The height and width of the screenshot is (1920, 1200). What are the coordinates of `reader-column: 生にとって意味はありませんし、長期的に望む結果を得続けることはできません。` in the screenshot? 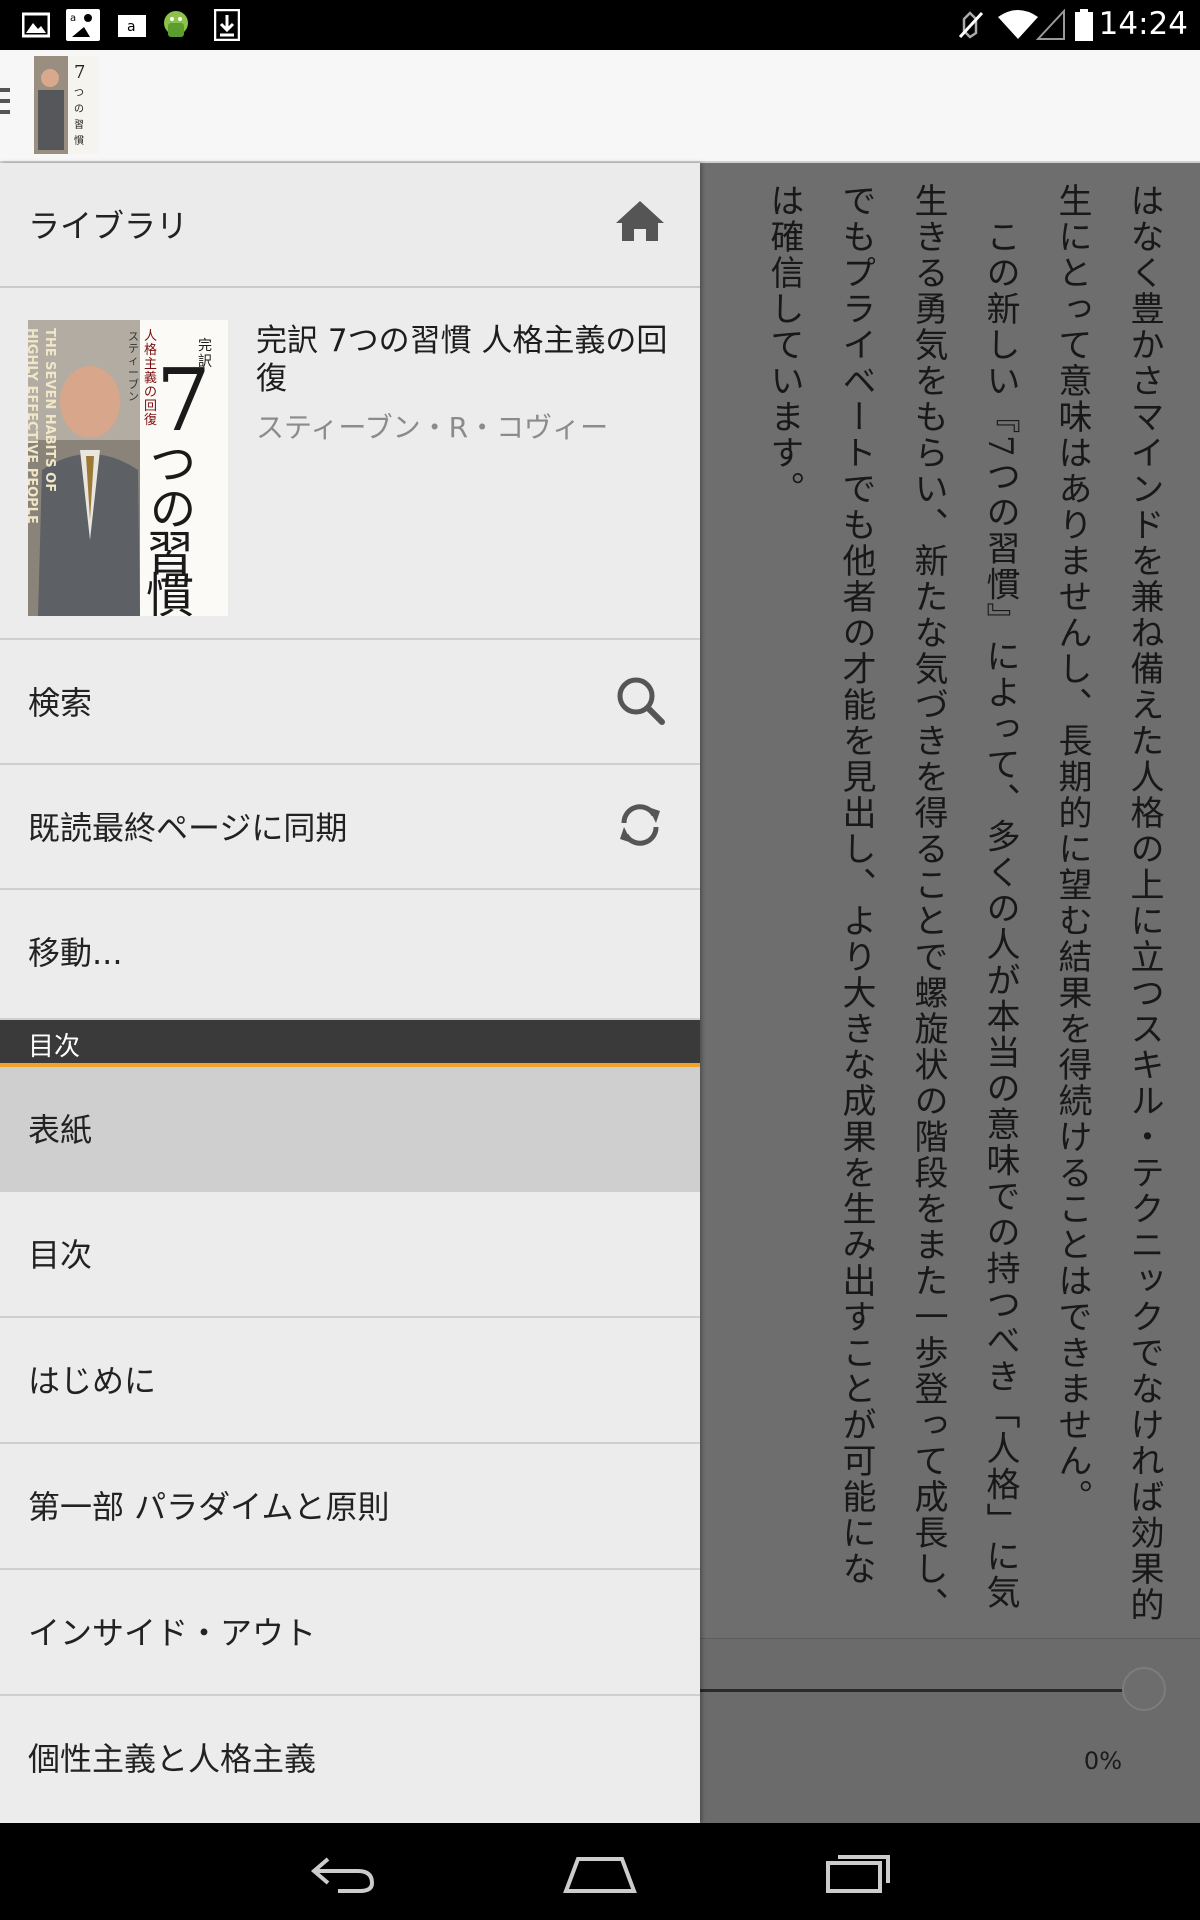 It's located at (1072, 849).